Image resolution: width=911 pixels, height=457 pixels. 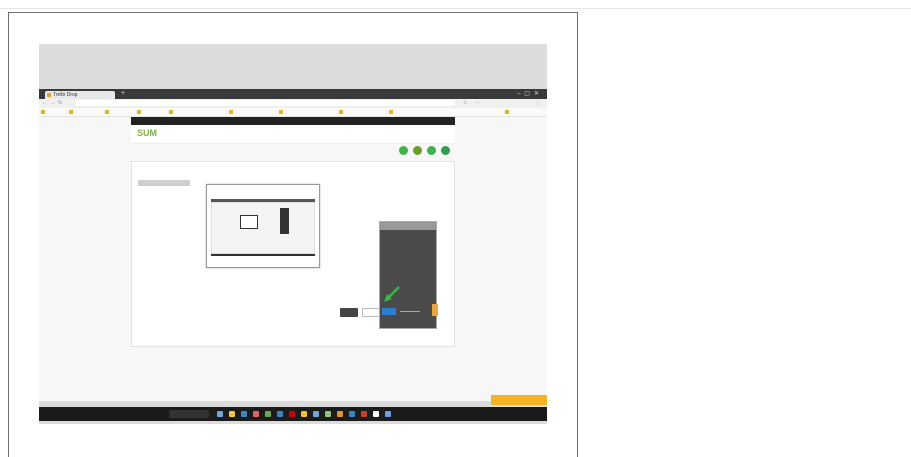 What do you see at coordinates (189, 414) in the screenshot?
I see `taskbar-search` at bounding box center [189, 414].